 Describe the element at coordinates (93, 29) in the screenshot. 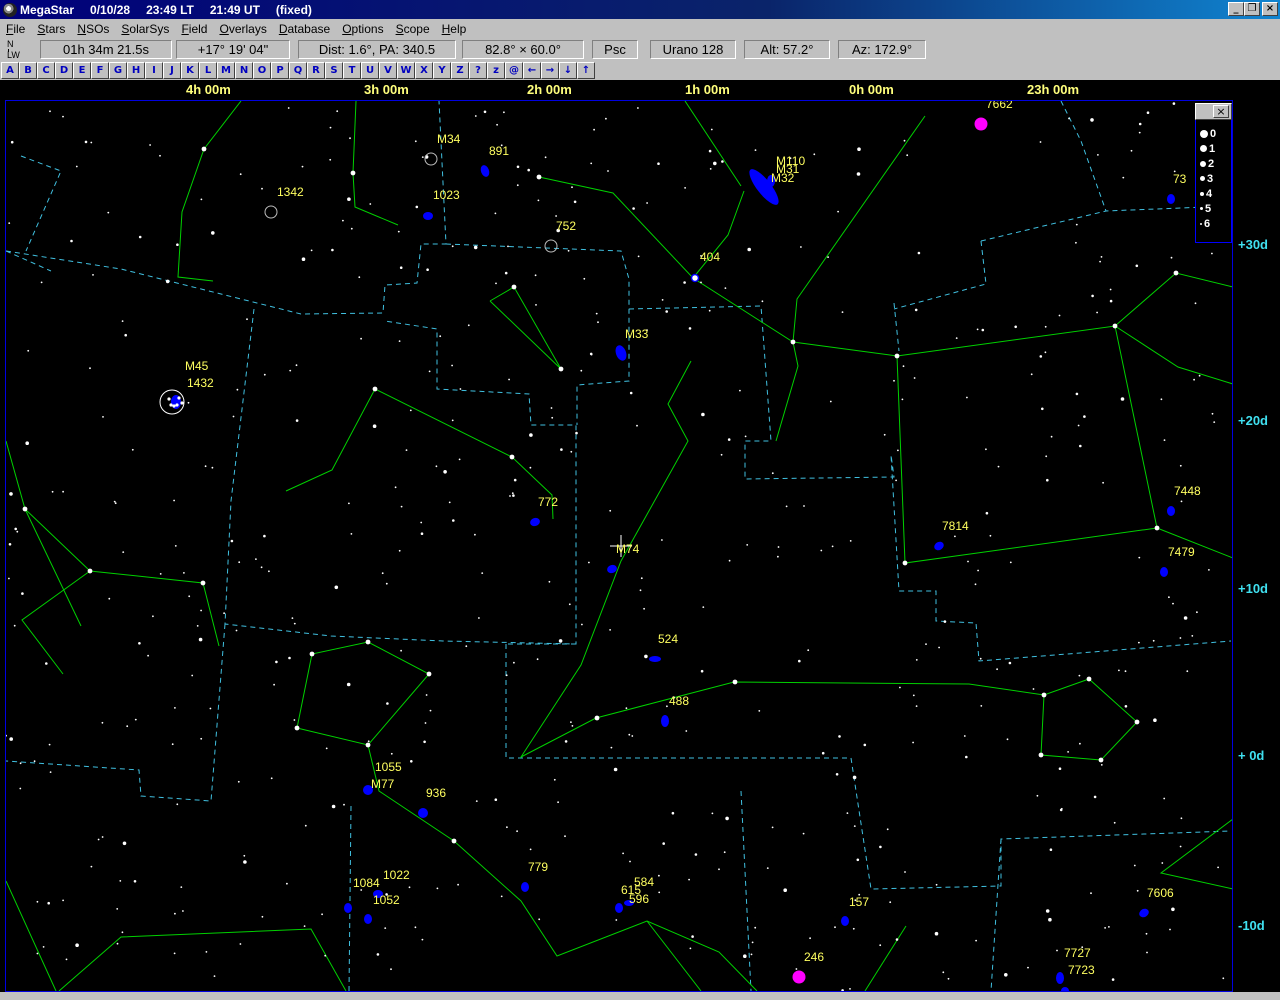

I see `menu-nsos: NSOs` at that location.